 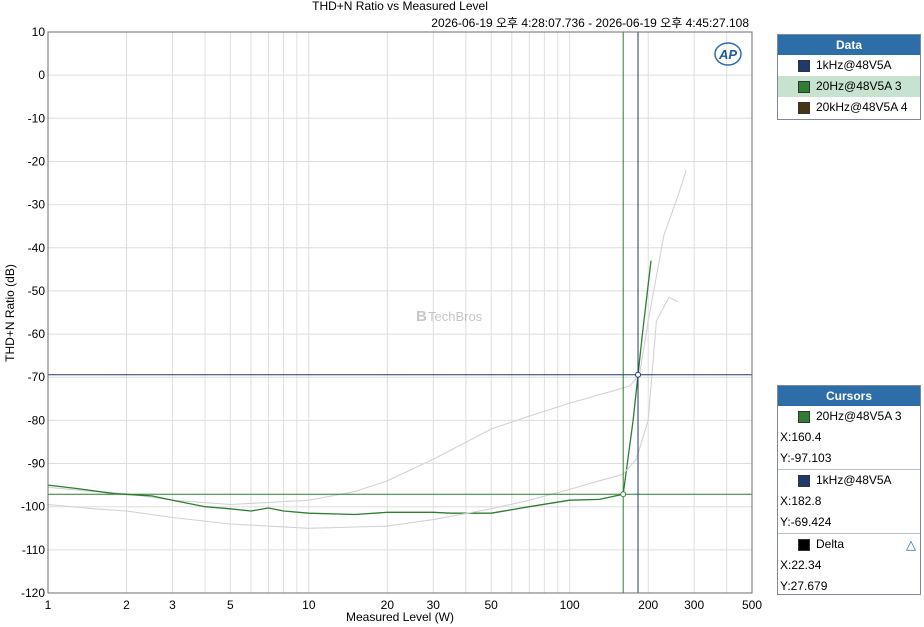 What do you see at coordinates (804, 586) in the screenshot?
I see `delta-y: Y:27.679` at bounding box center [804, 586].